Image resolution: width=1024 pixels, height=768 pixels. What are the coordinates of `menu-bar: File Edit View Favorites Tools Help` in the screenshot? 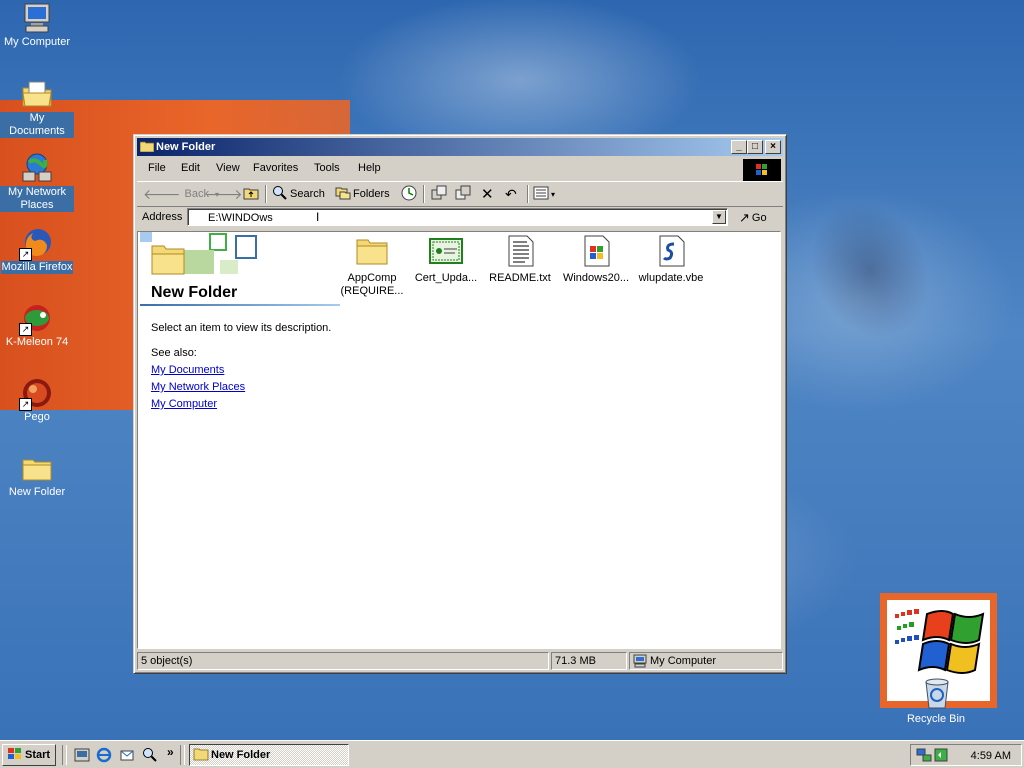 It's located at (460, 169).